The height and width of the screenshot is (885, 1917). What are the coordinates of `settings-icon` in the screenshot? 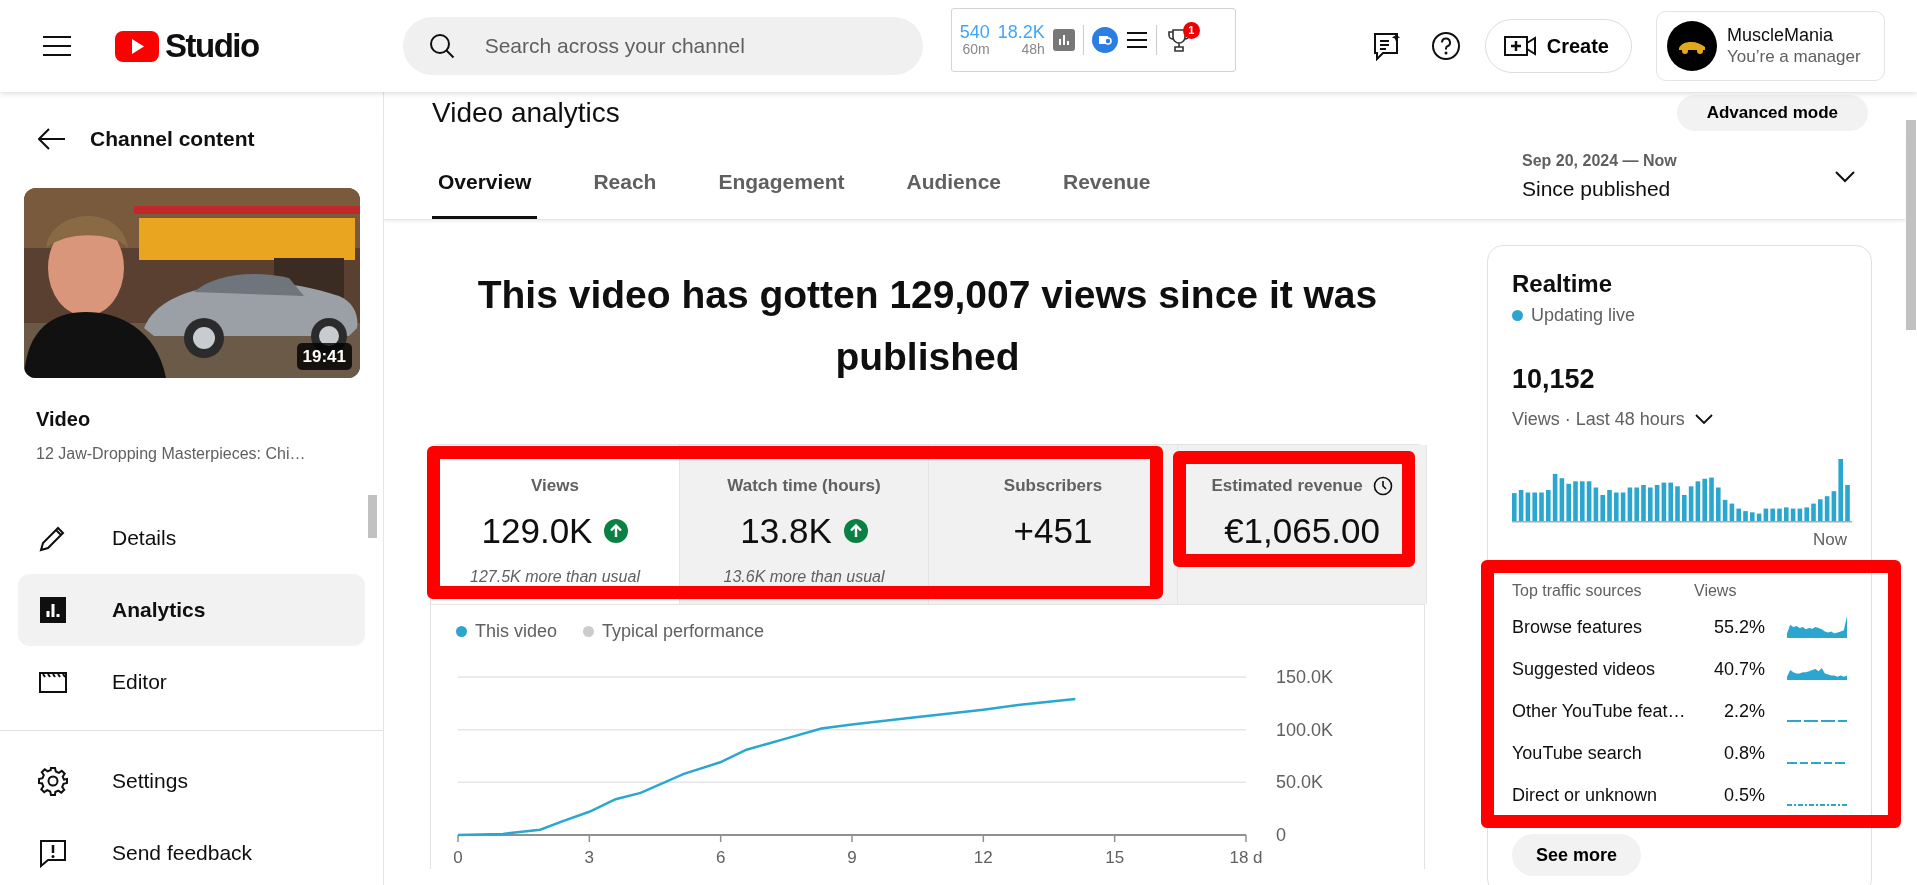 It's located at (53, 781).